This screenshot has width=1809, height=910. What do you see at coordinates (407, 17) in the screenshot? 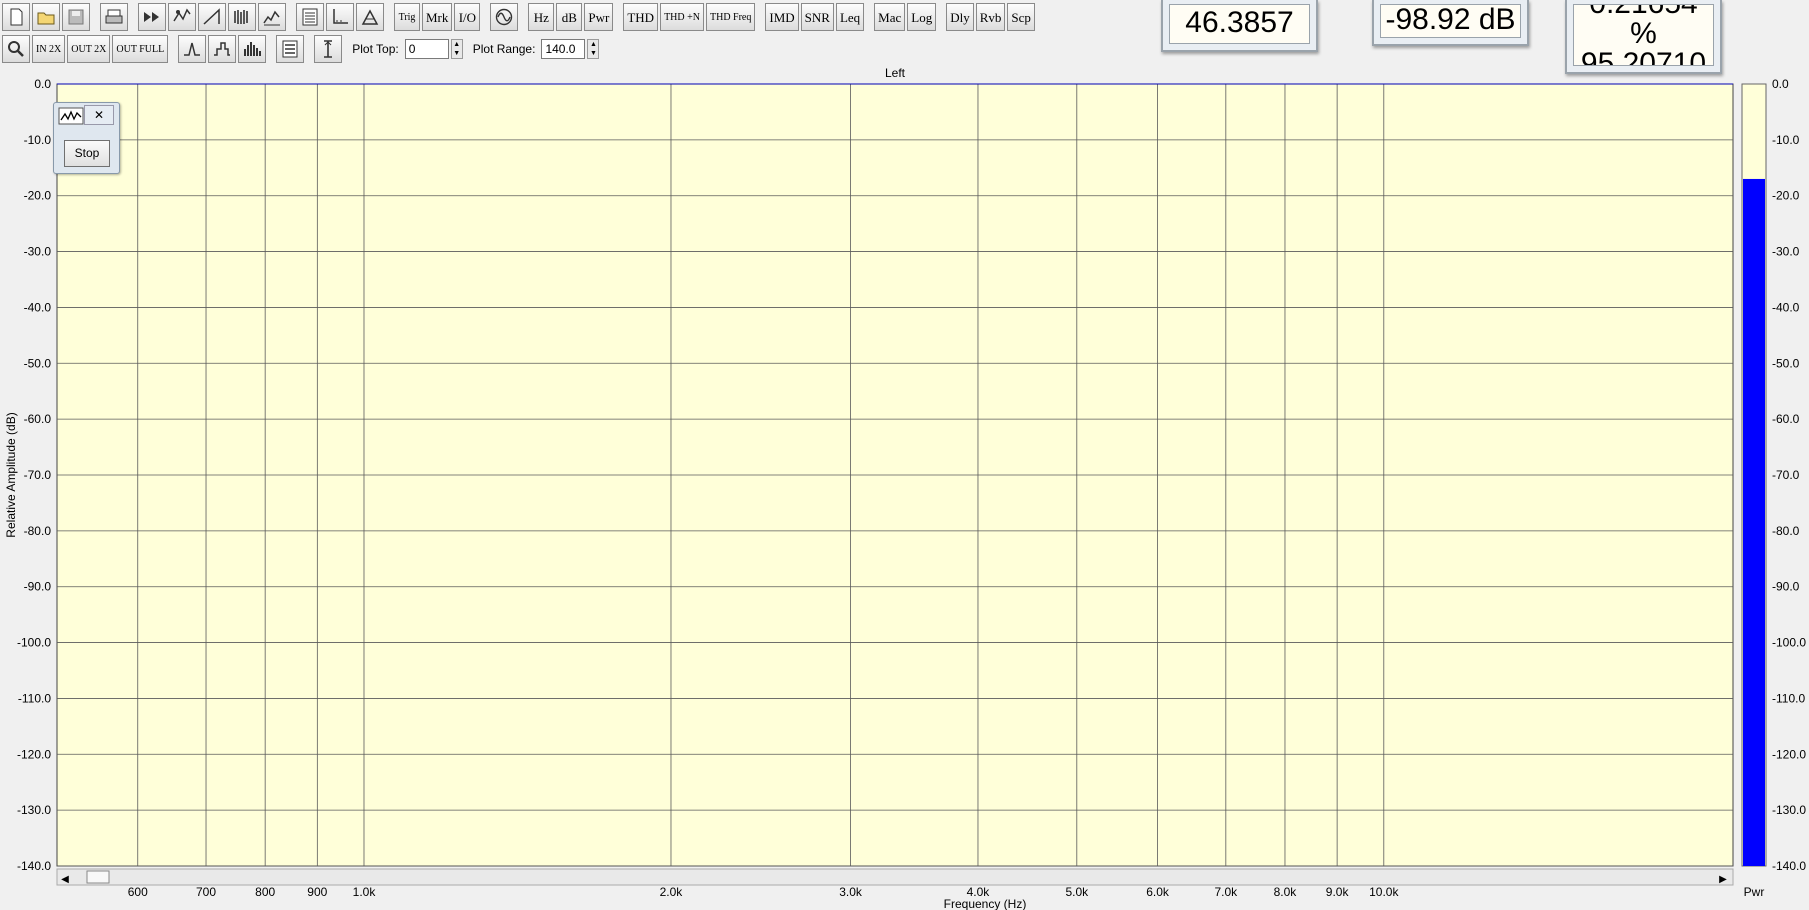
I see `trig-button: Trig` at bounding box center [407, 17].